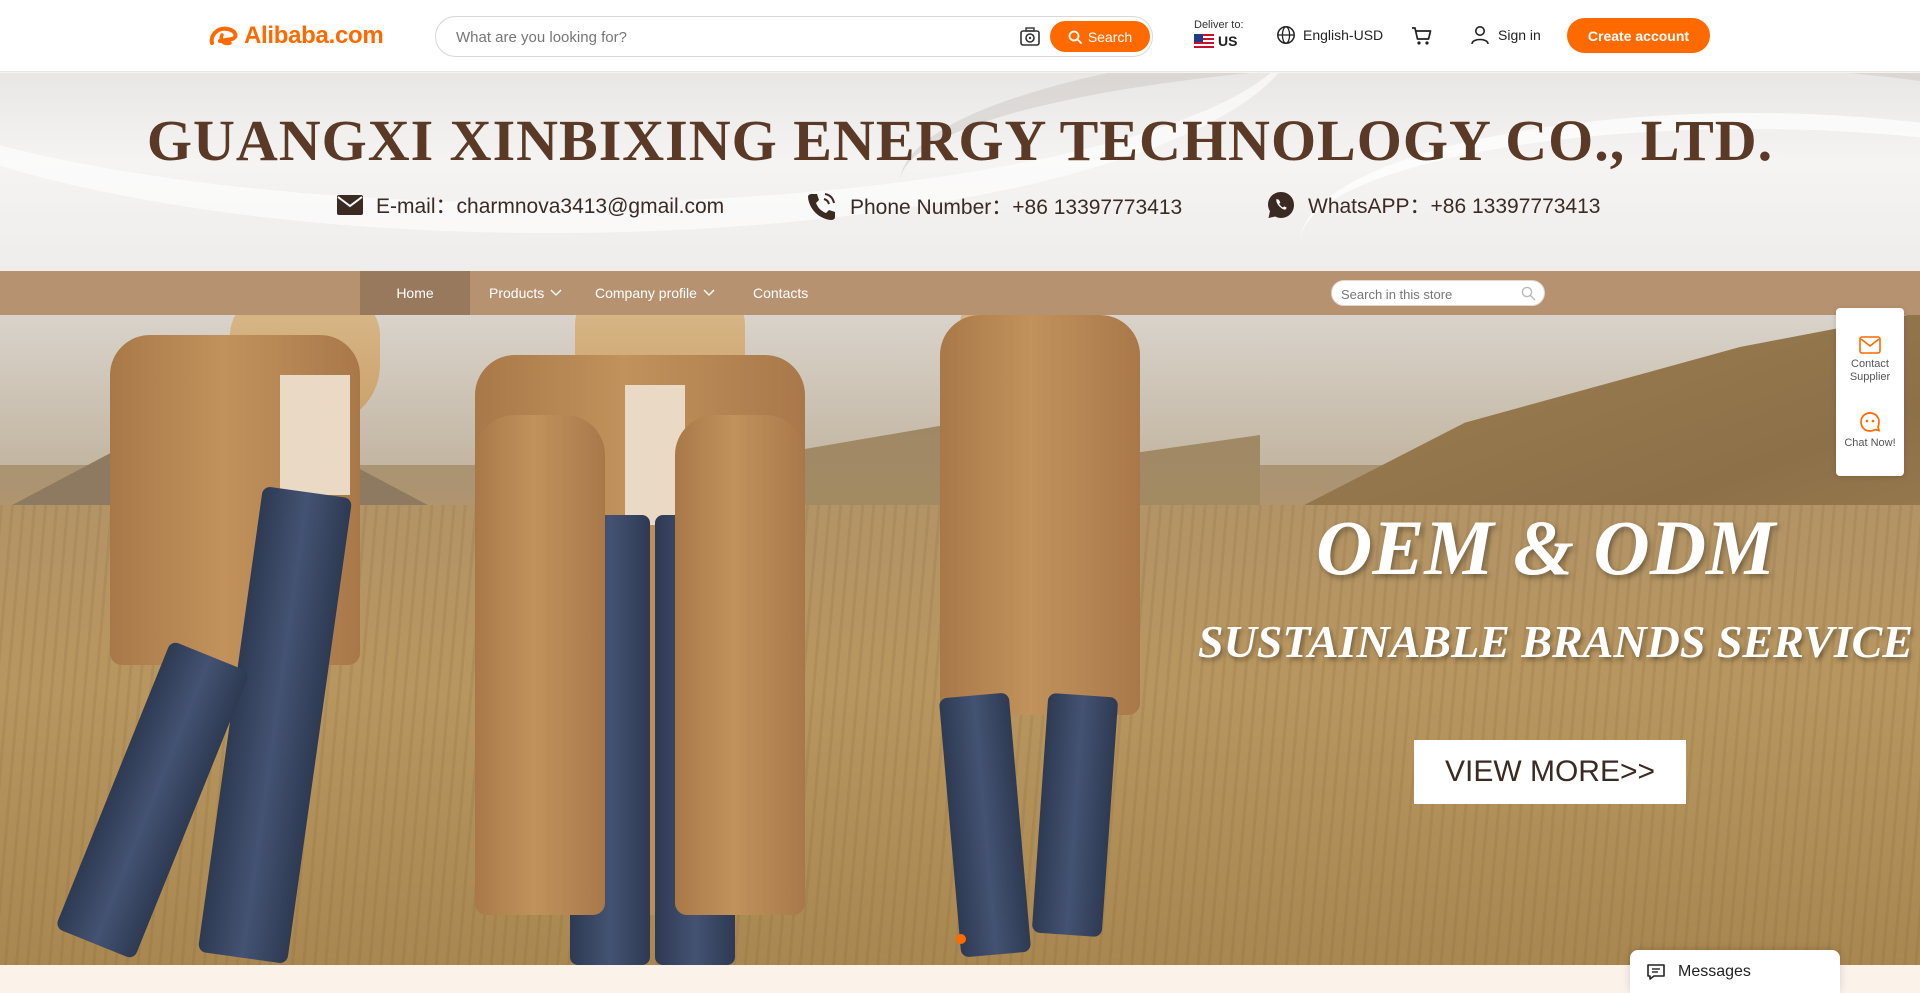  I want to click on hero-subtitle: SUSTAINABLE BRANDS SERVICE, so click(1556, 641).